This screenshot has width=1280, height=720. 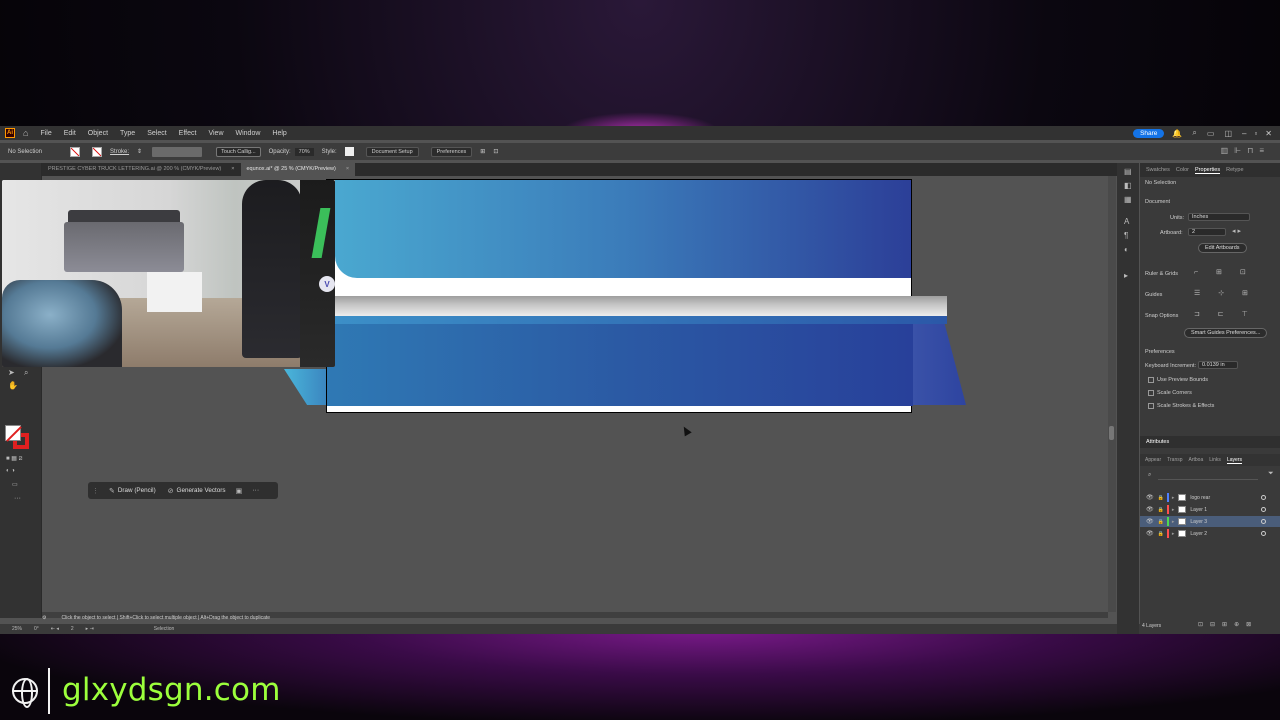 I want to click on layers-icon: ◧, so click(x=1128, y=185).